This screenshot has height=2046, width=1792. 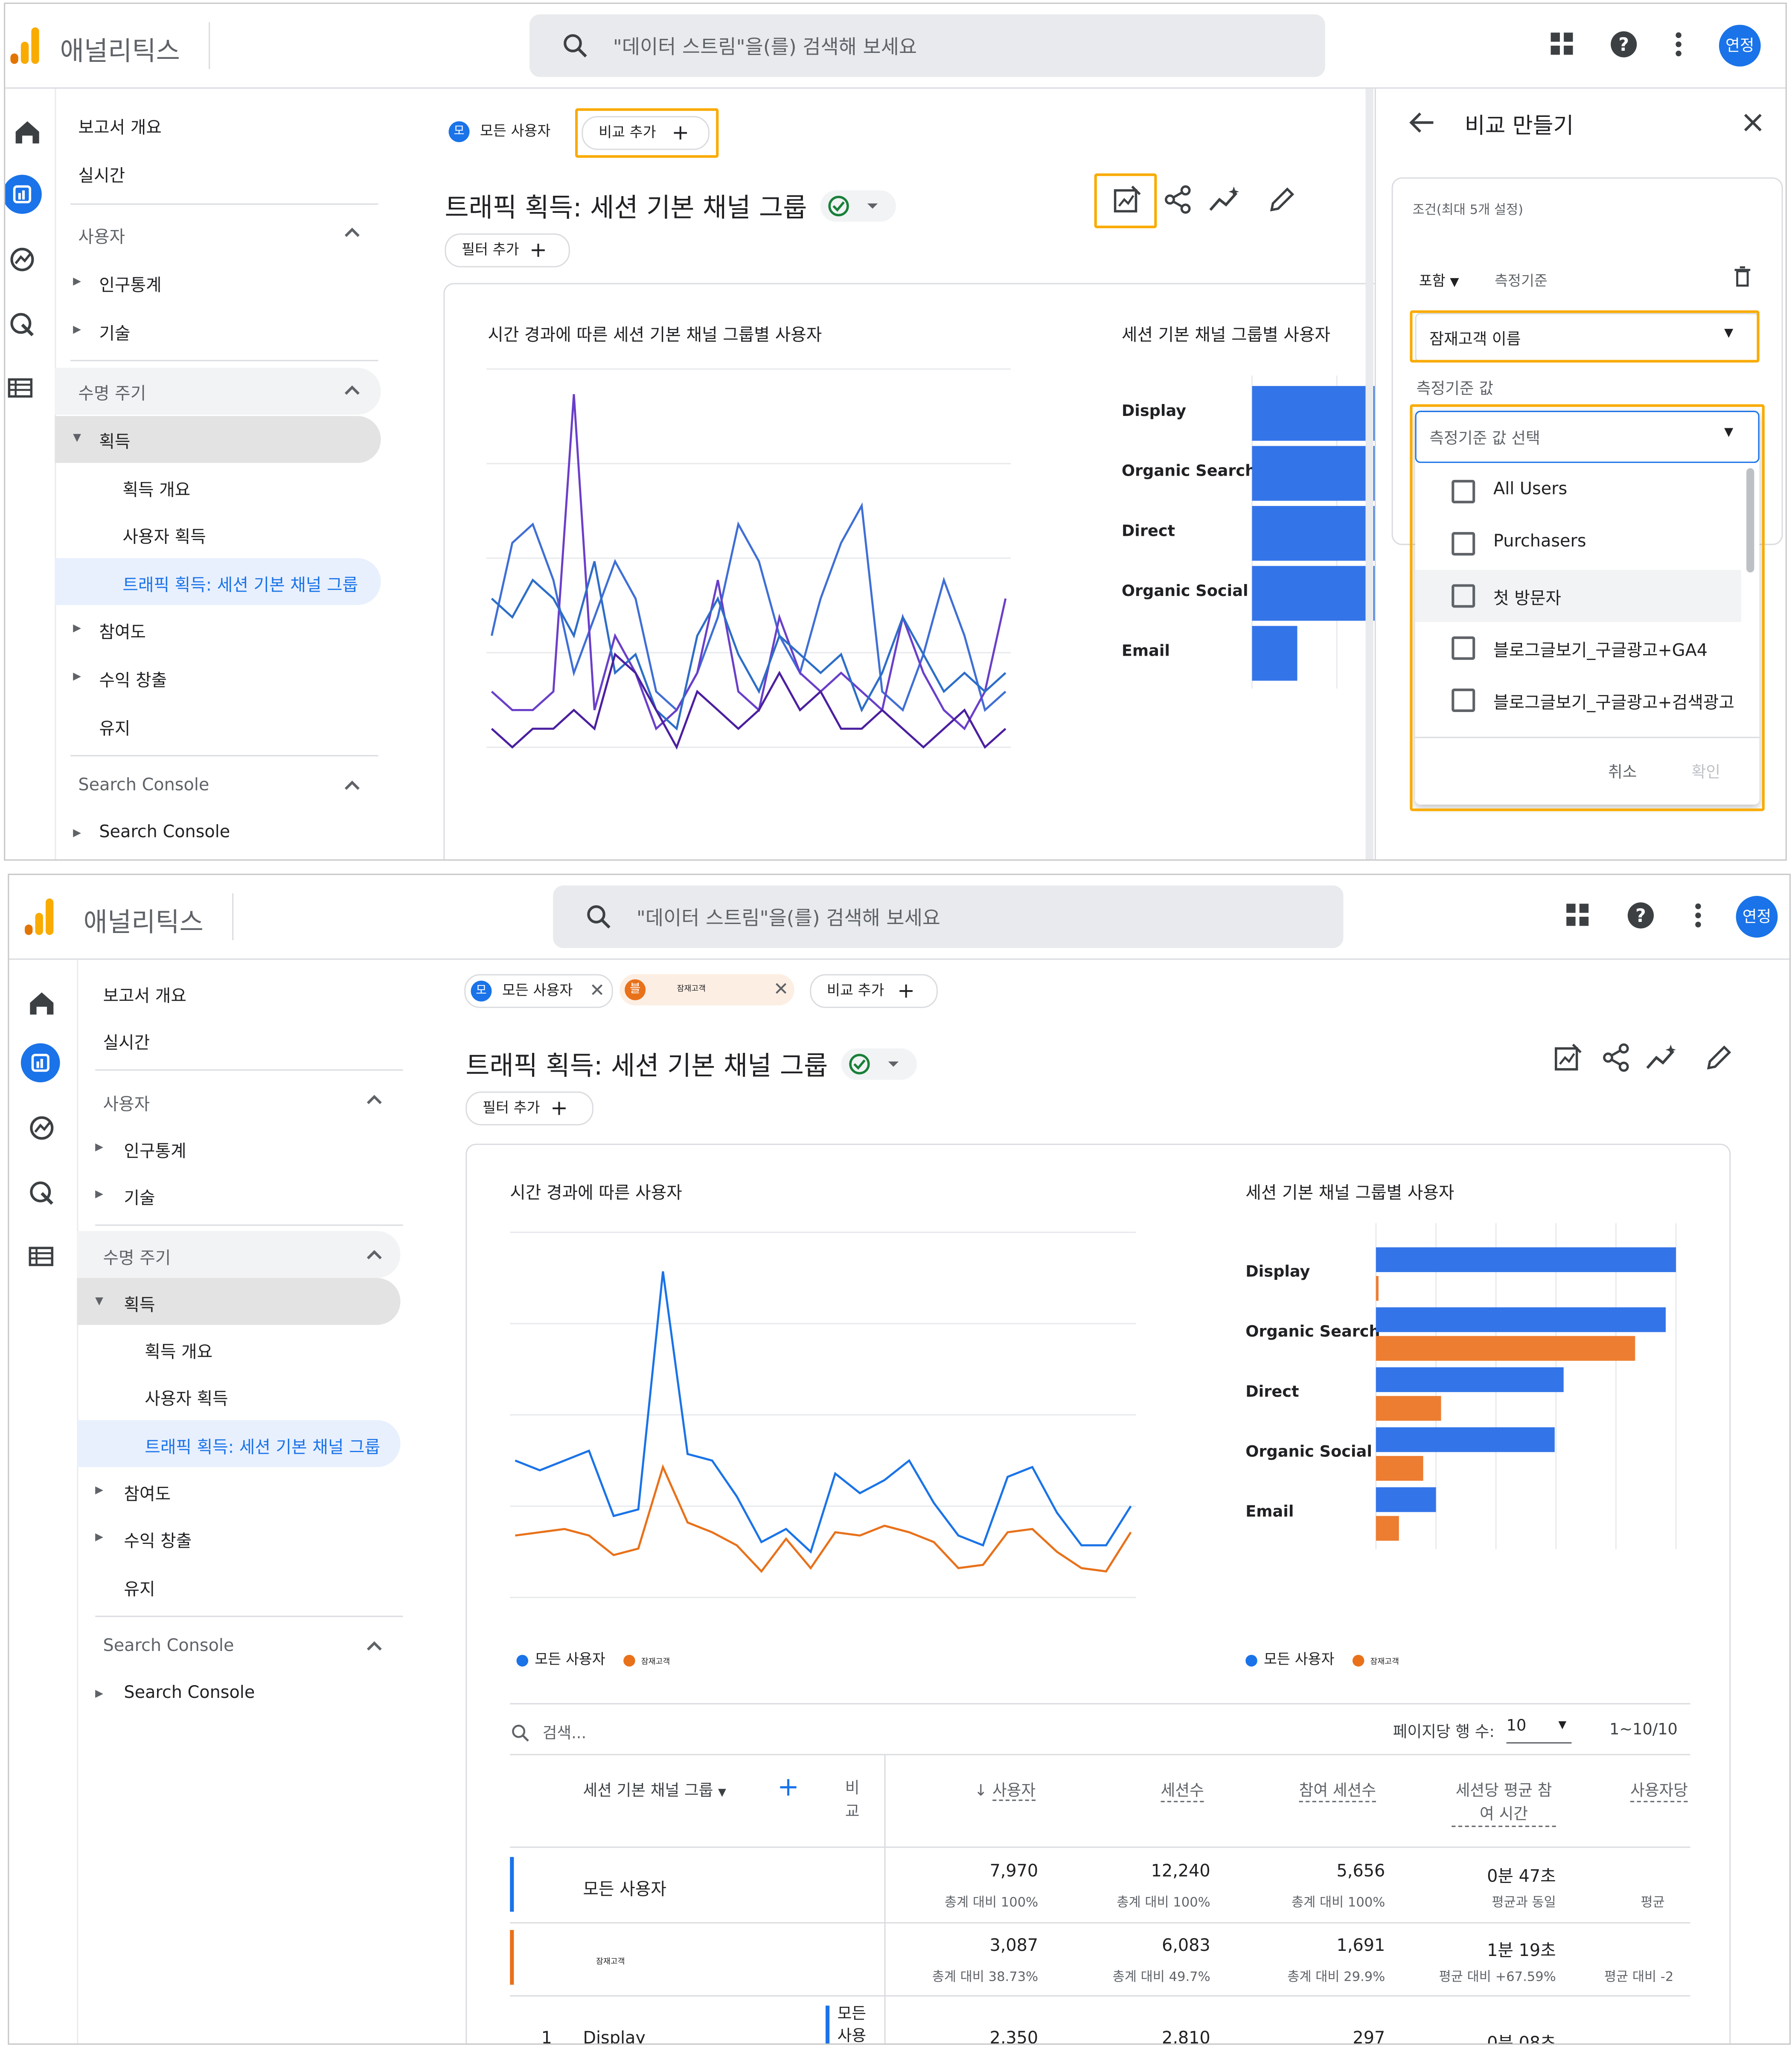 What do you see at coordinates (706, 990) in the screenshot?
I see `chip-potential: 블 잠재고객 ✕` at bounding box center [706, 990].